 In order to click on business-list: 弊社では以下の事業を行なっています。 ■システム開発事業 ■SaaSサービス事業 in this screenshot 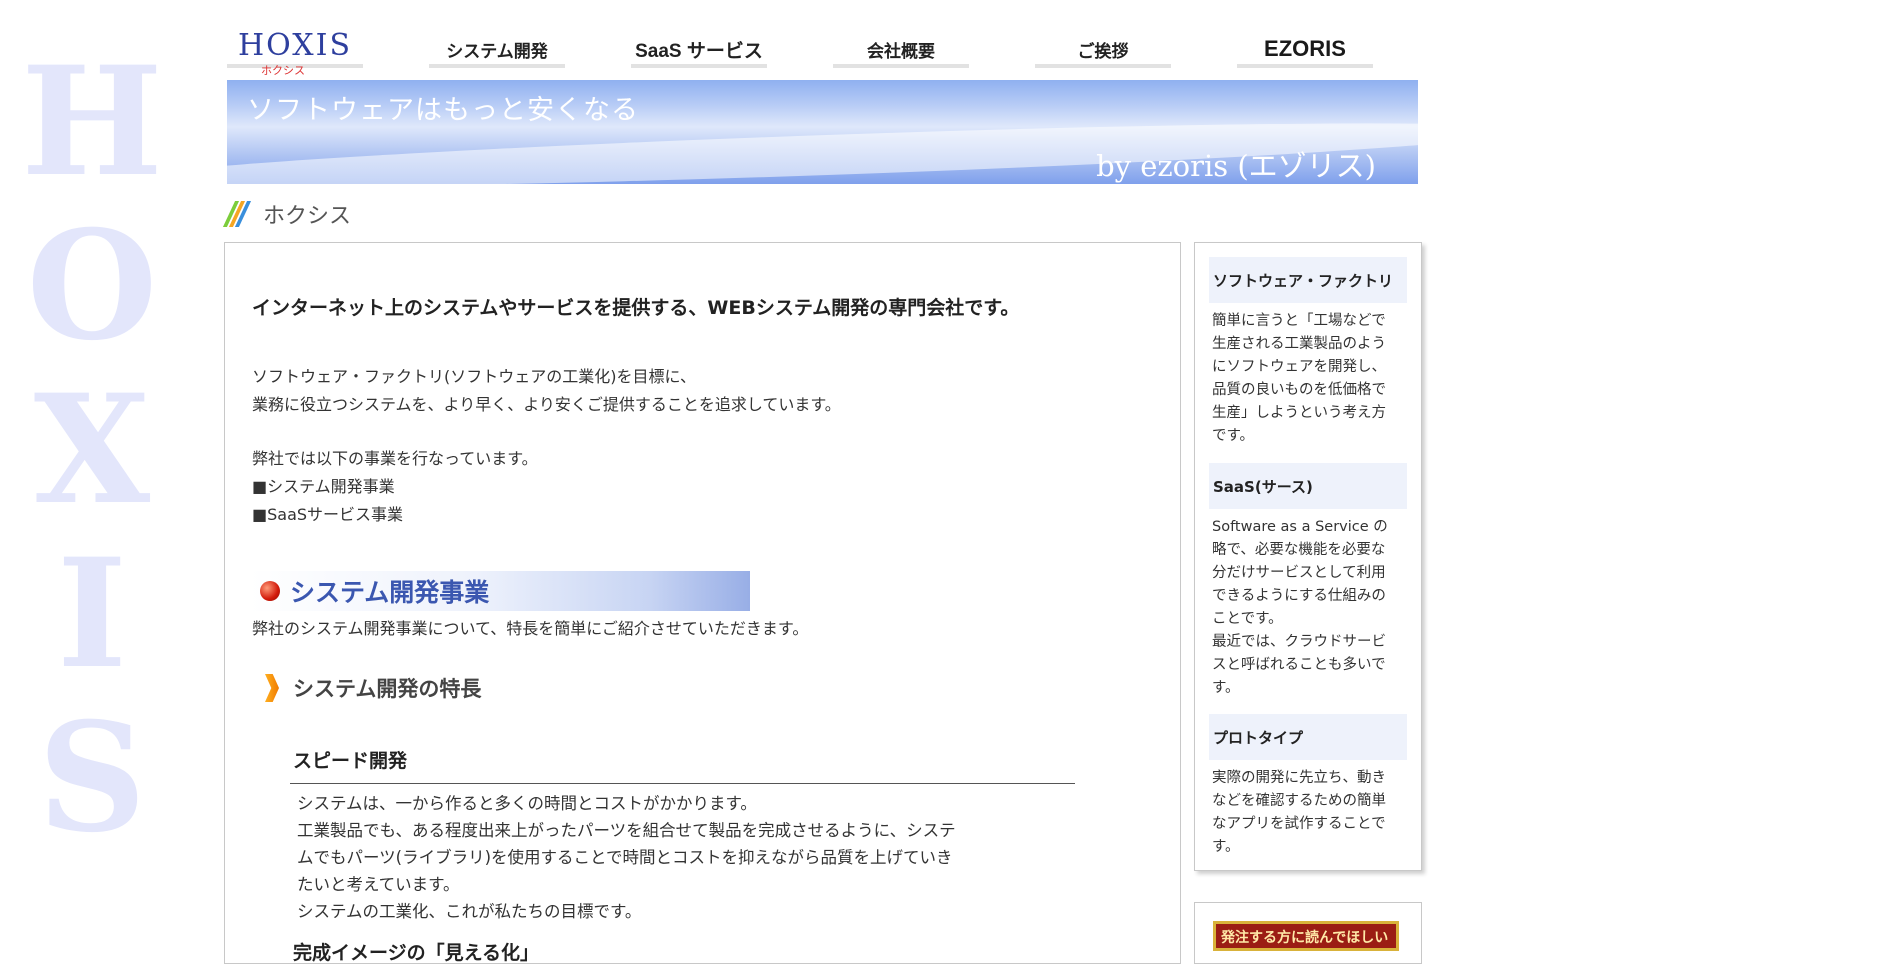, I will do `click(395, 487)`.